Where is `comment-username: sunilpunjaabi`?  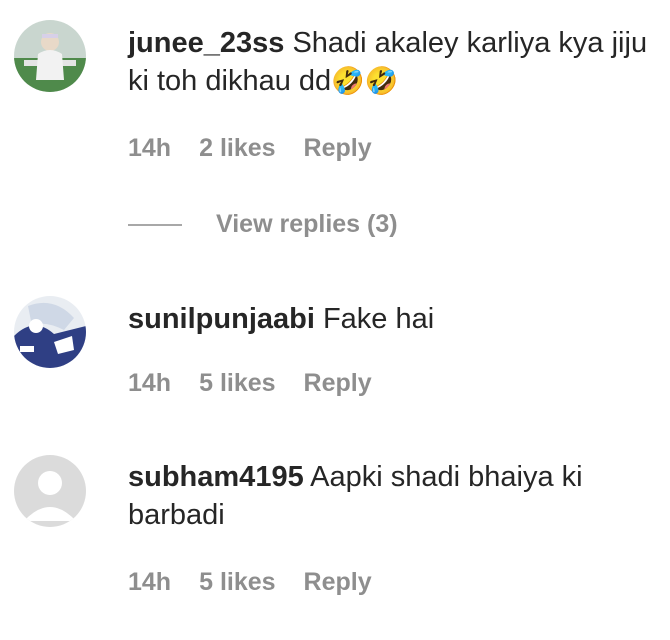 comment-username: sunilpunjaabi is located at coordinates (221, 319).